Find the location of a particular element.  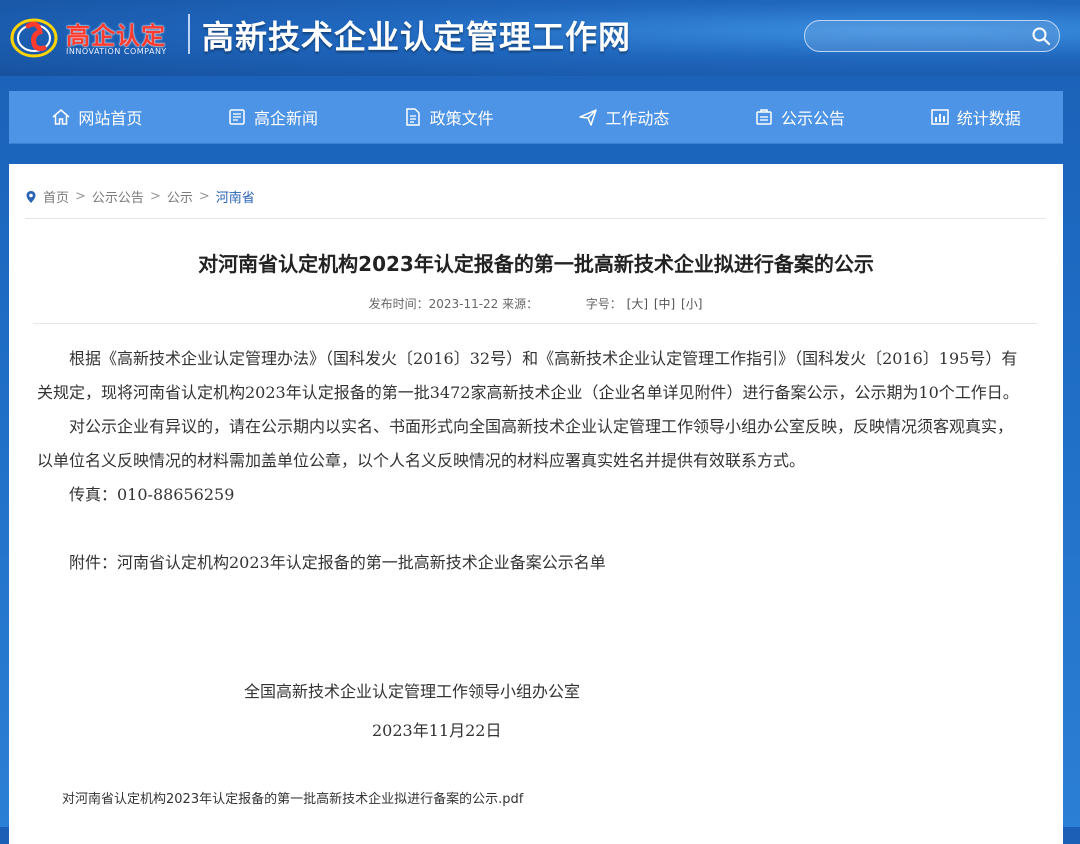

nav-item-policy: 政策文件 is located at coordinates (448, 117).